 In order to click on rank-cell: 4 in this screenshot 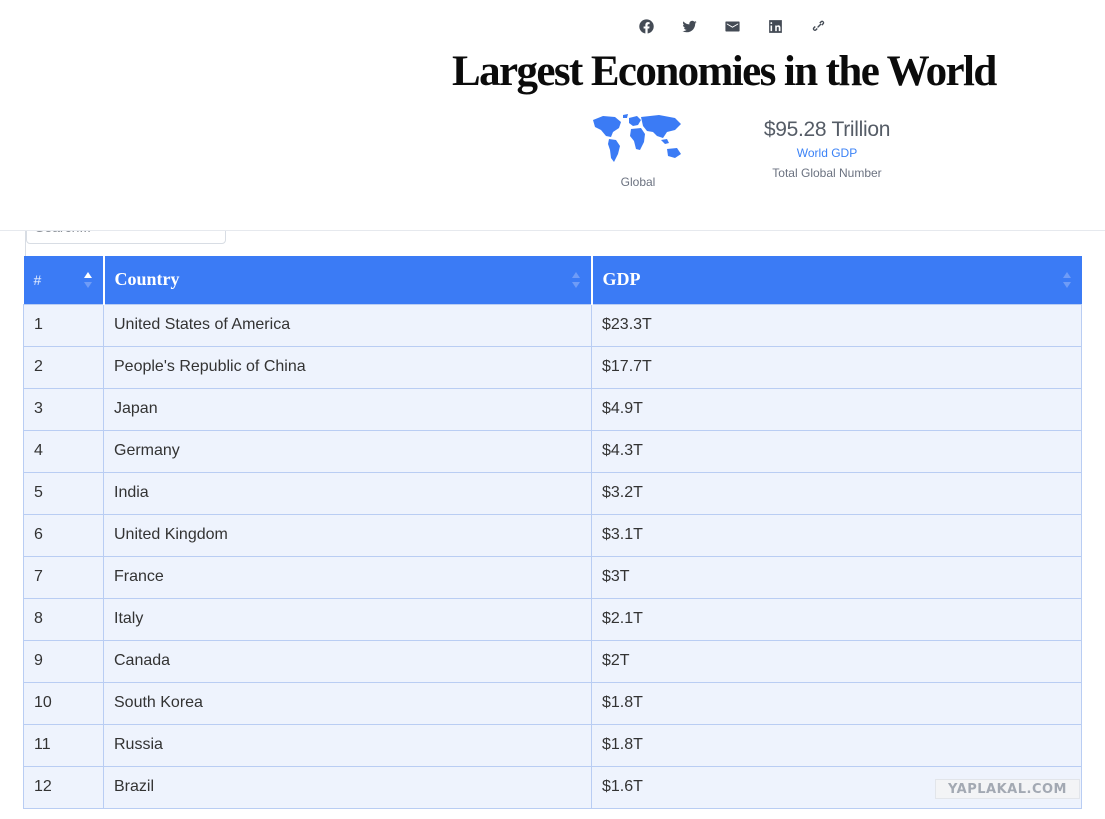, I will do `click(63, 451)`.